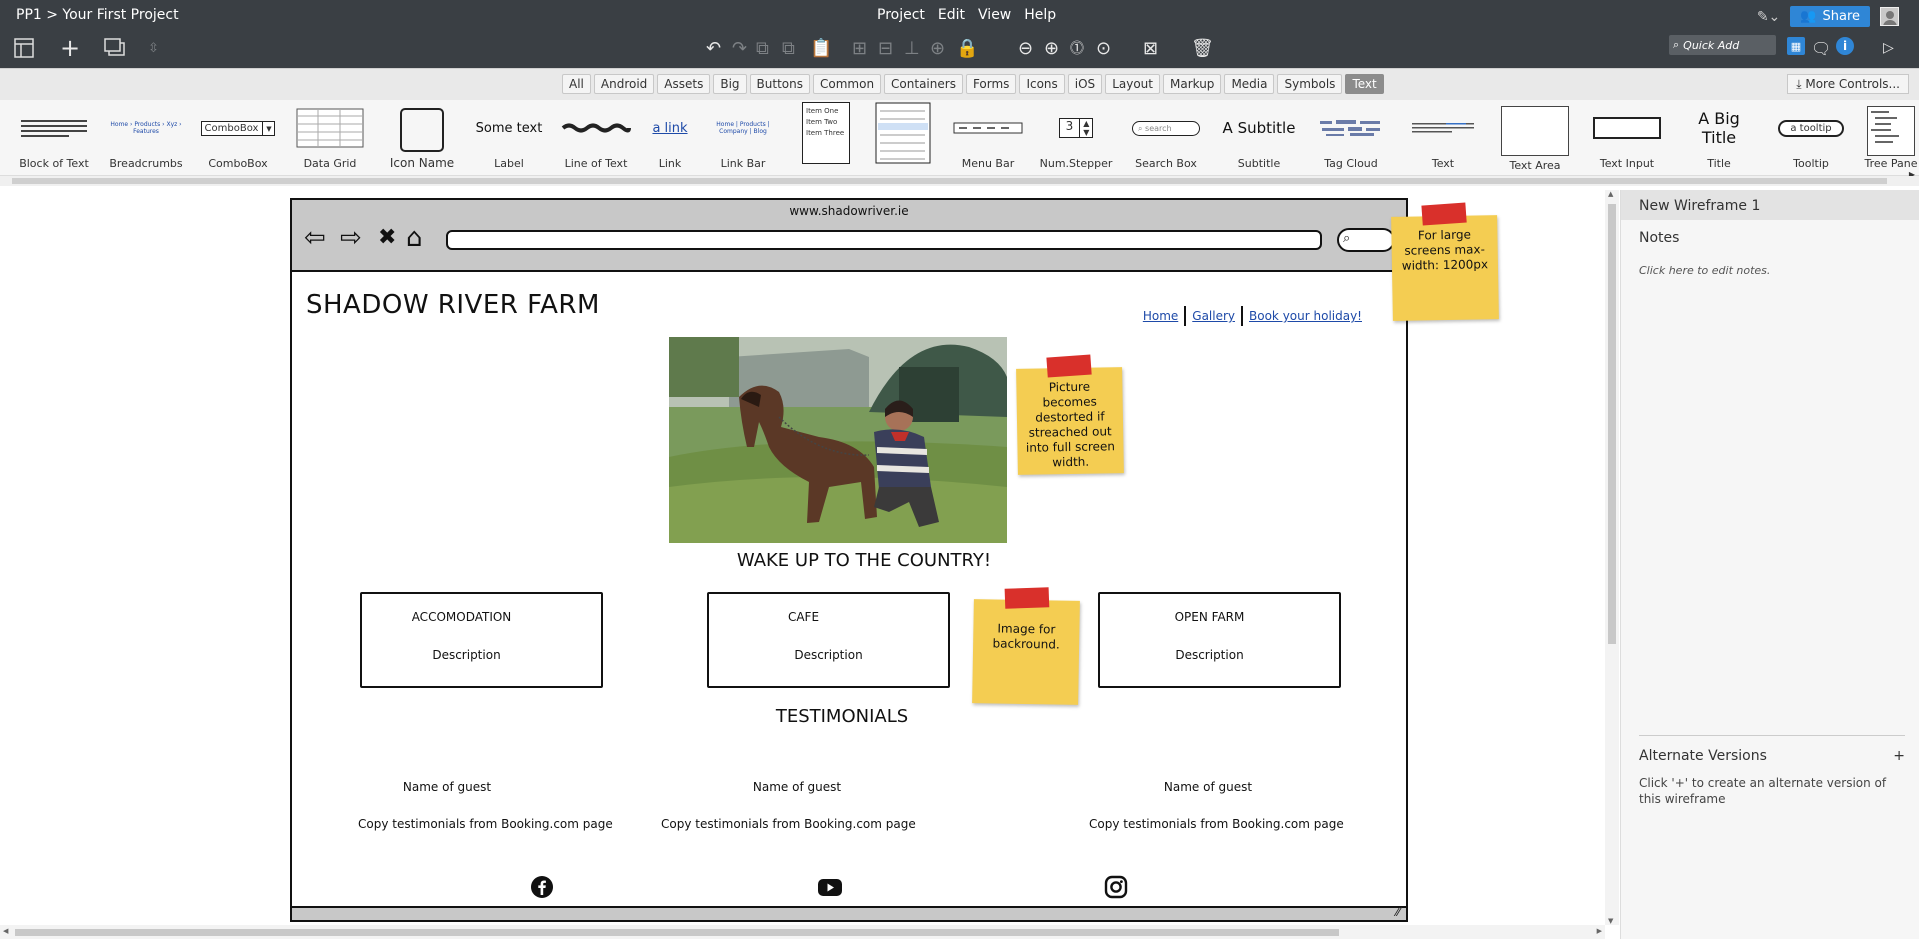 The height and width of the screenshot is (939, 1919). What do you see at coordinates (1891, 138) in the screenshot?
I see `library-item: Tree Pane` at bounding box center [1891, 138].